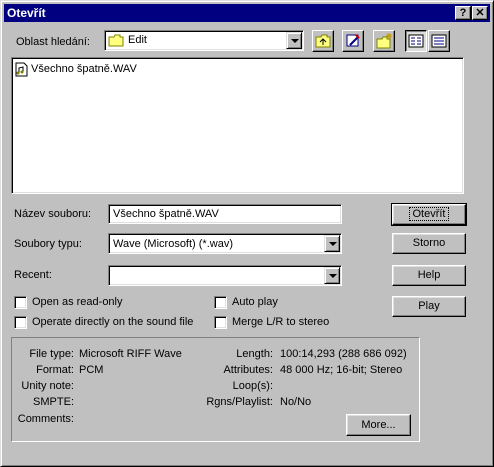  What do you see at coordinates (48, 244) in the screenshot?
I see `filetype-label: Soubory typu:` at bounding box center [48, 244].